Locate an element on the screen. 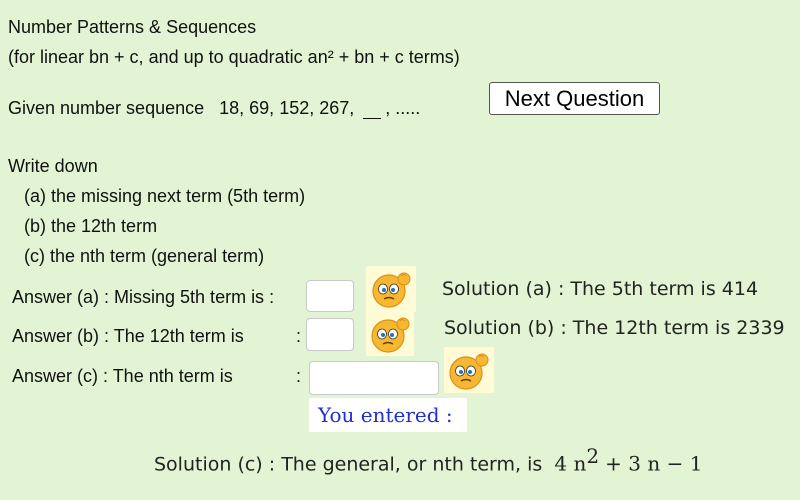 The width and height of the screenshot is (800, 500). answer-b-input is located at coordinates (330, 334).